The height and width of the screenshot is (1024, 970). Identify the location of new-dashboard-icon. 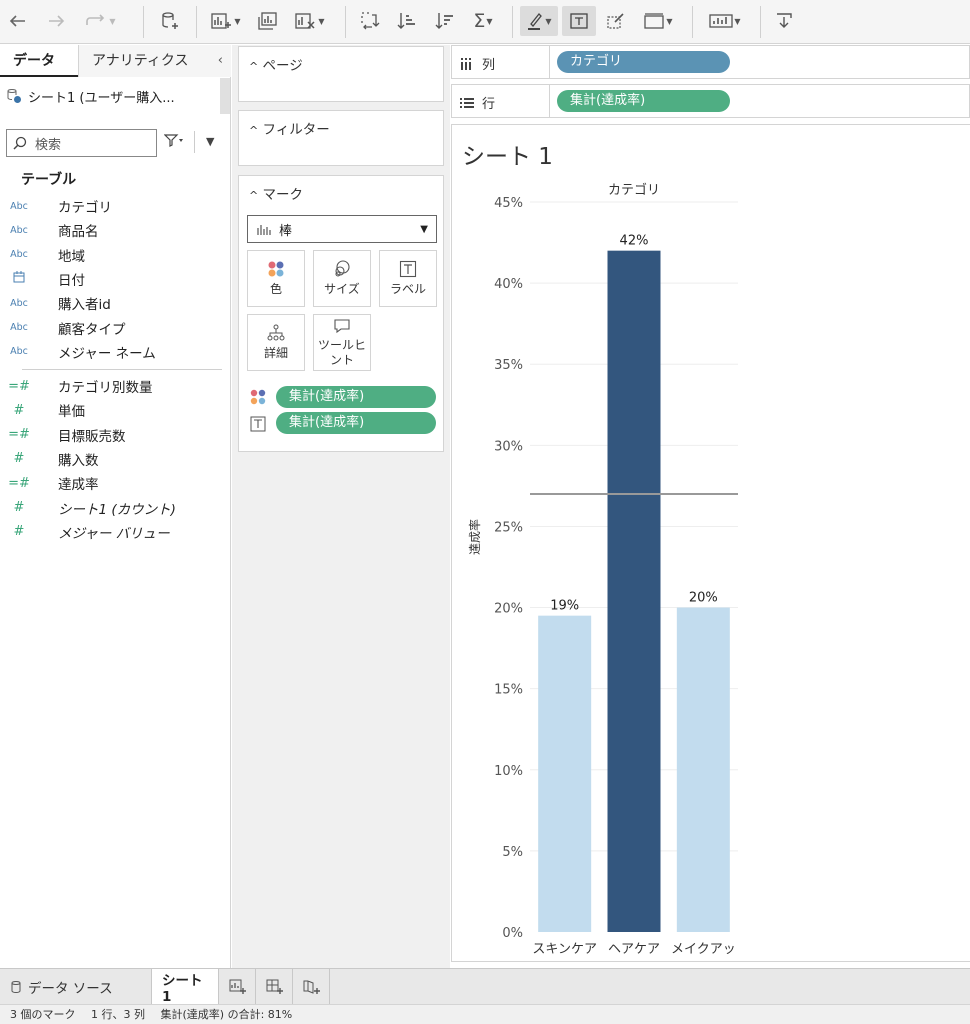
(275, 986).